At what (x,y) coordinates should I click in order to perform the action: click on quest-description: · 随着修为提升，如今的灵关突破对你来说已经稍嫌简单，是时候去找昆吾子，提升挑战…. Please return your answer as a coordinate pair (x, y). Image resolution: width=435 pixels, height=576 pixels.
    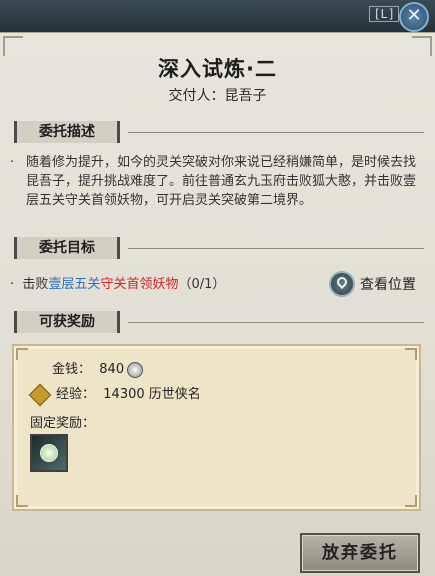
    Looking at the image, I should click on (213, 181).